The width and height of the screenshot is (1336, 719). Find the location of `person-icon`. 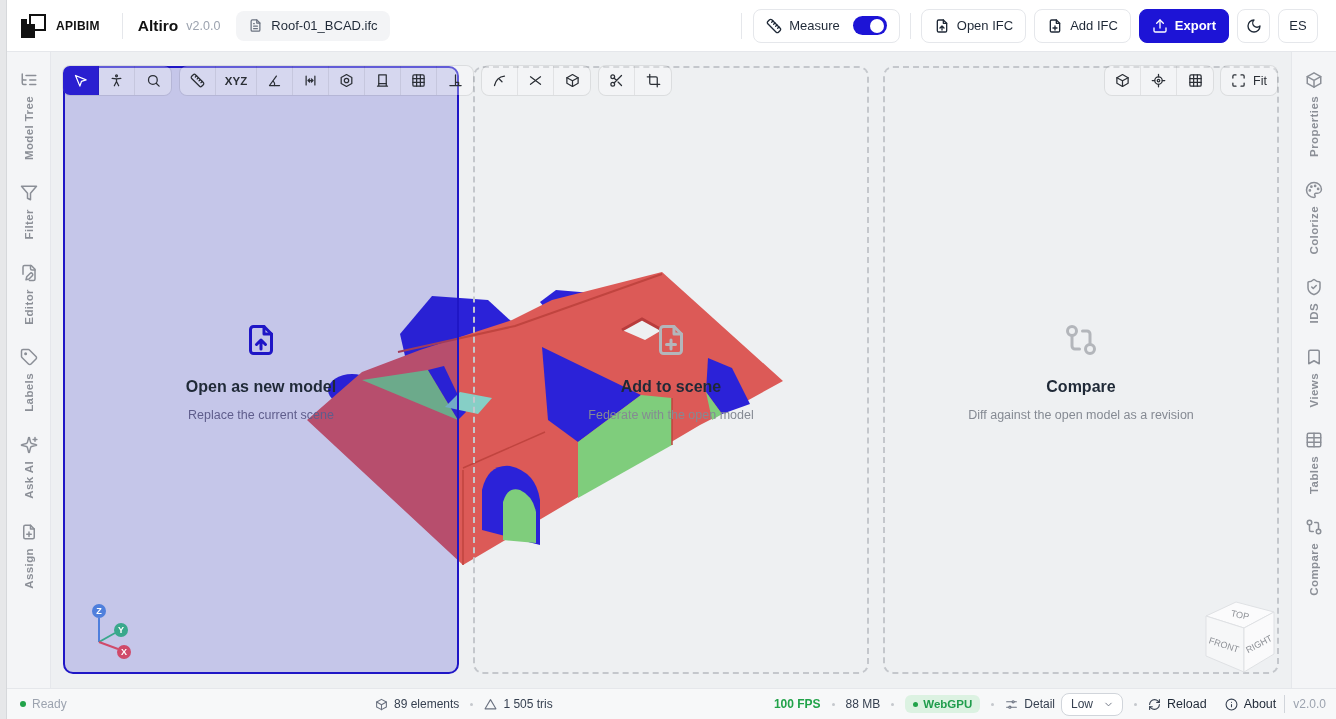

person-icon is located at coordinates (116, 80).